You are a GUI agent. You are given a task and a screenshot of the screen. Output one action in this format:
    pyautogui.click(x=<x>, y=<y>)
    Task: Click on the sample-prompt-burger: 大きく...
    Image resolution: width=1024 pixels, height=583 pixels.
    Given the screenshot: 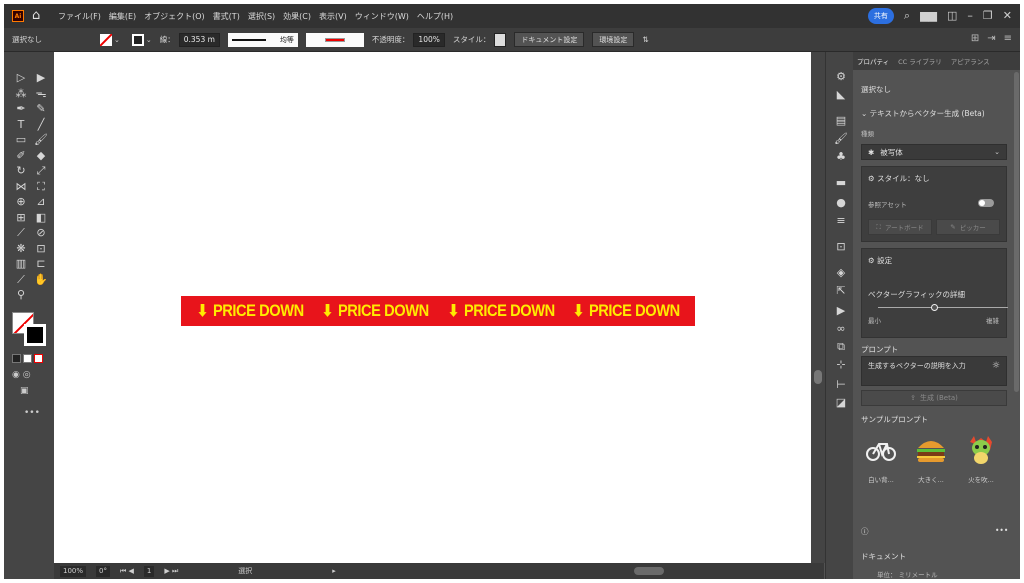 What is the action you would take?
    pyautogui.click(x=931, y=458)
    